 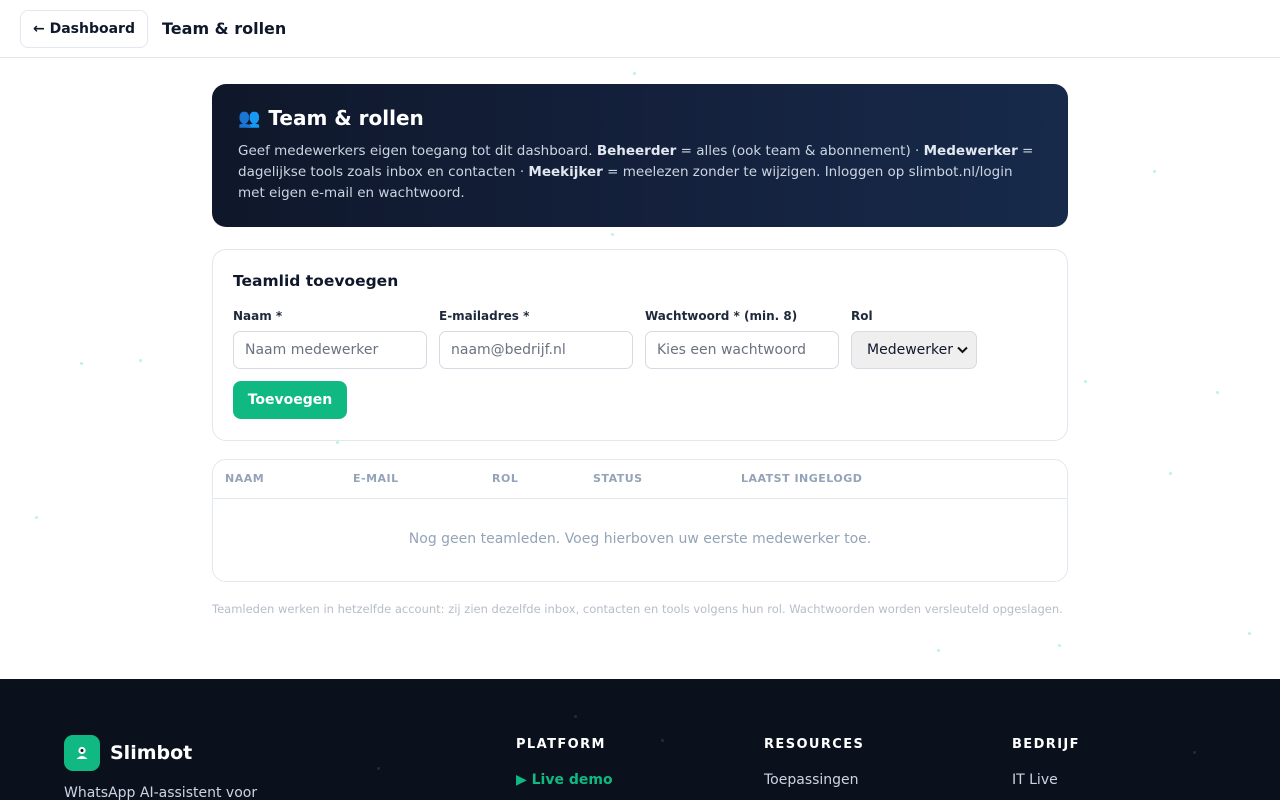 I want to click on brand-tagline: WhatsApp AI-assistent voor, so click(x=161, y=792).